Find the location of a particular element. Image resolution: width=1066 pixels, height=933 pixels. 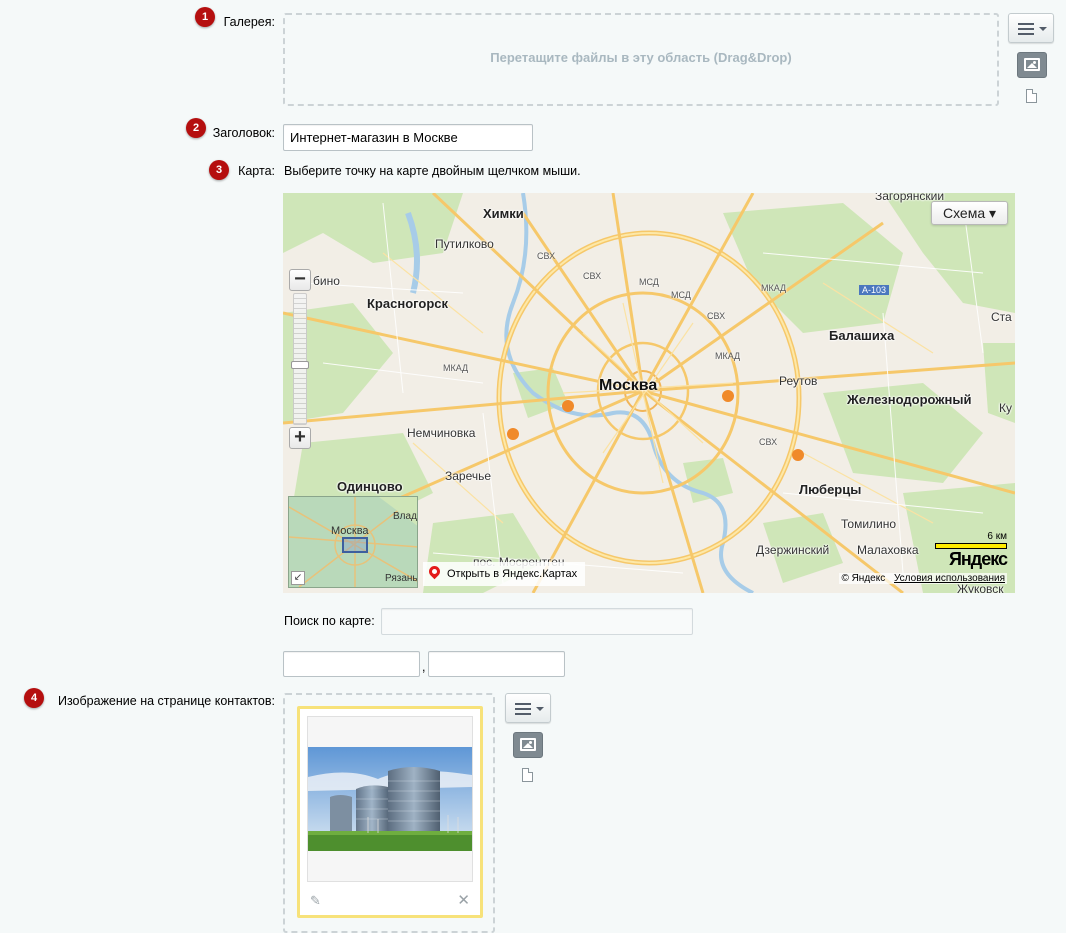

map-road-msd: МСД is located at coordinates (649, 282).